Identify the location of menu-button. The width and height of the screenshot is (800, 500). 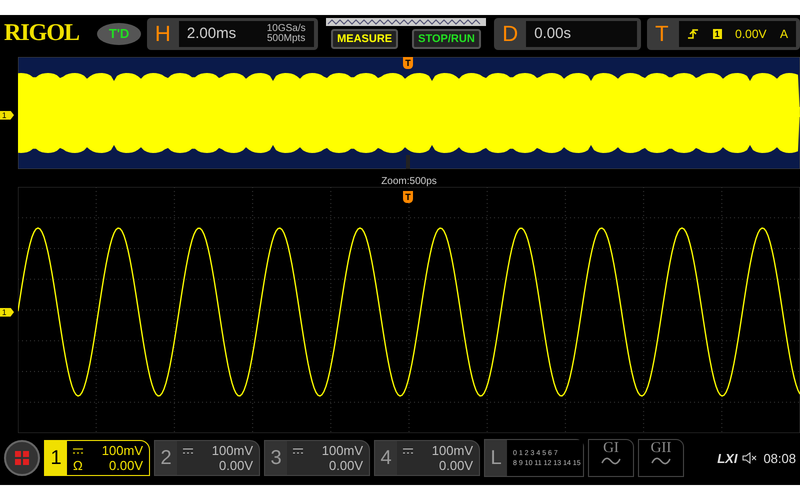
(22, 458).